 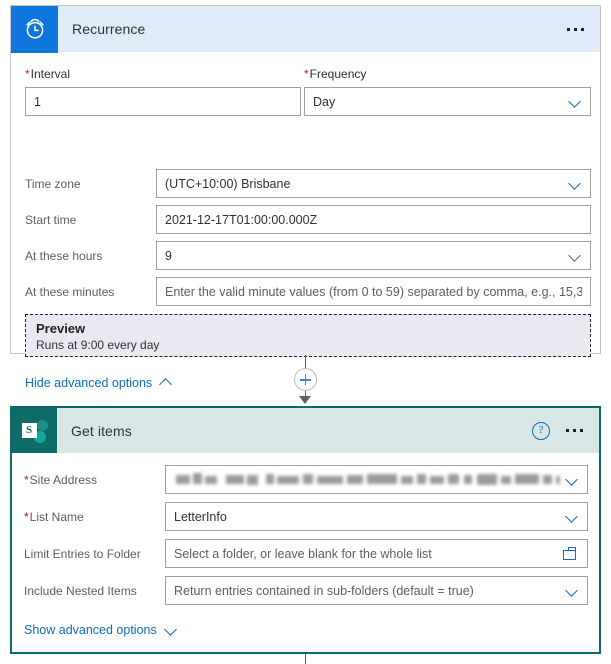 I want to click on field-time-zone-label: Time zone, so click(x=53, y=183).